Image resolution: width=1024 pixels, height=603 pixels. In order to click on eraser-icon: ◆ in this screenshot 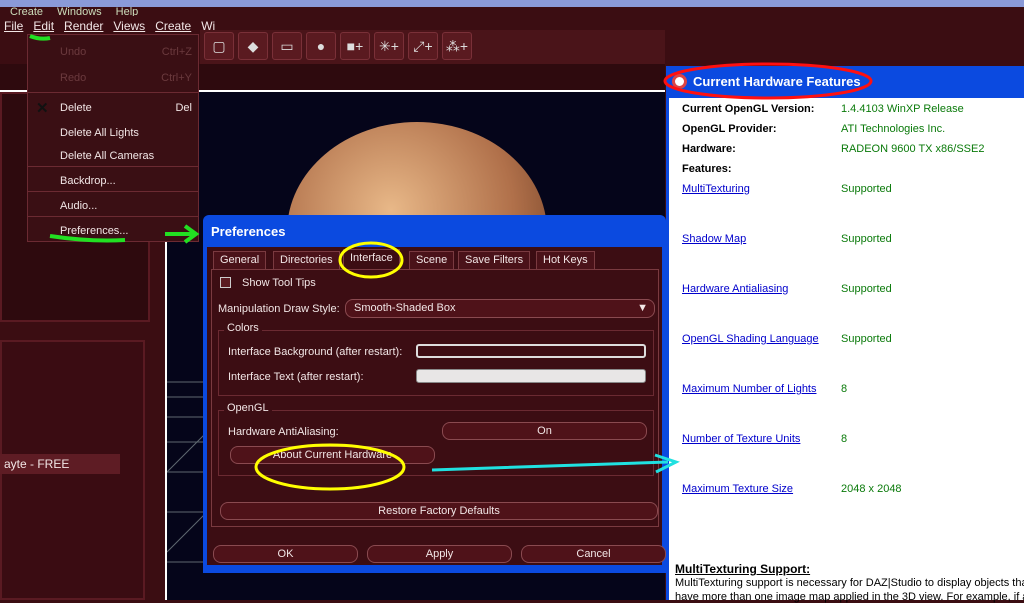, I will do `click(253, 46)`.